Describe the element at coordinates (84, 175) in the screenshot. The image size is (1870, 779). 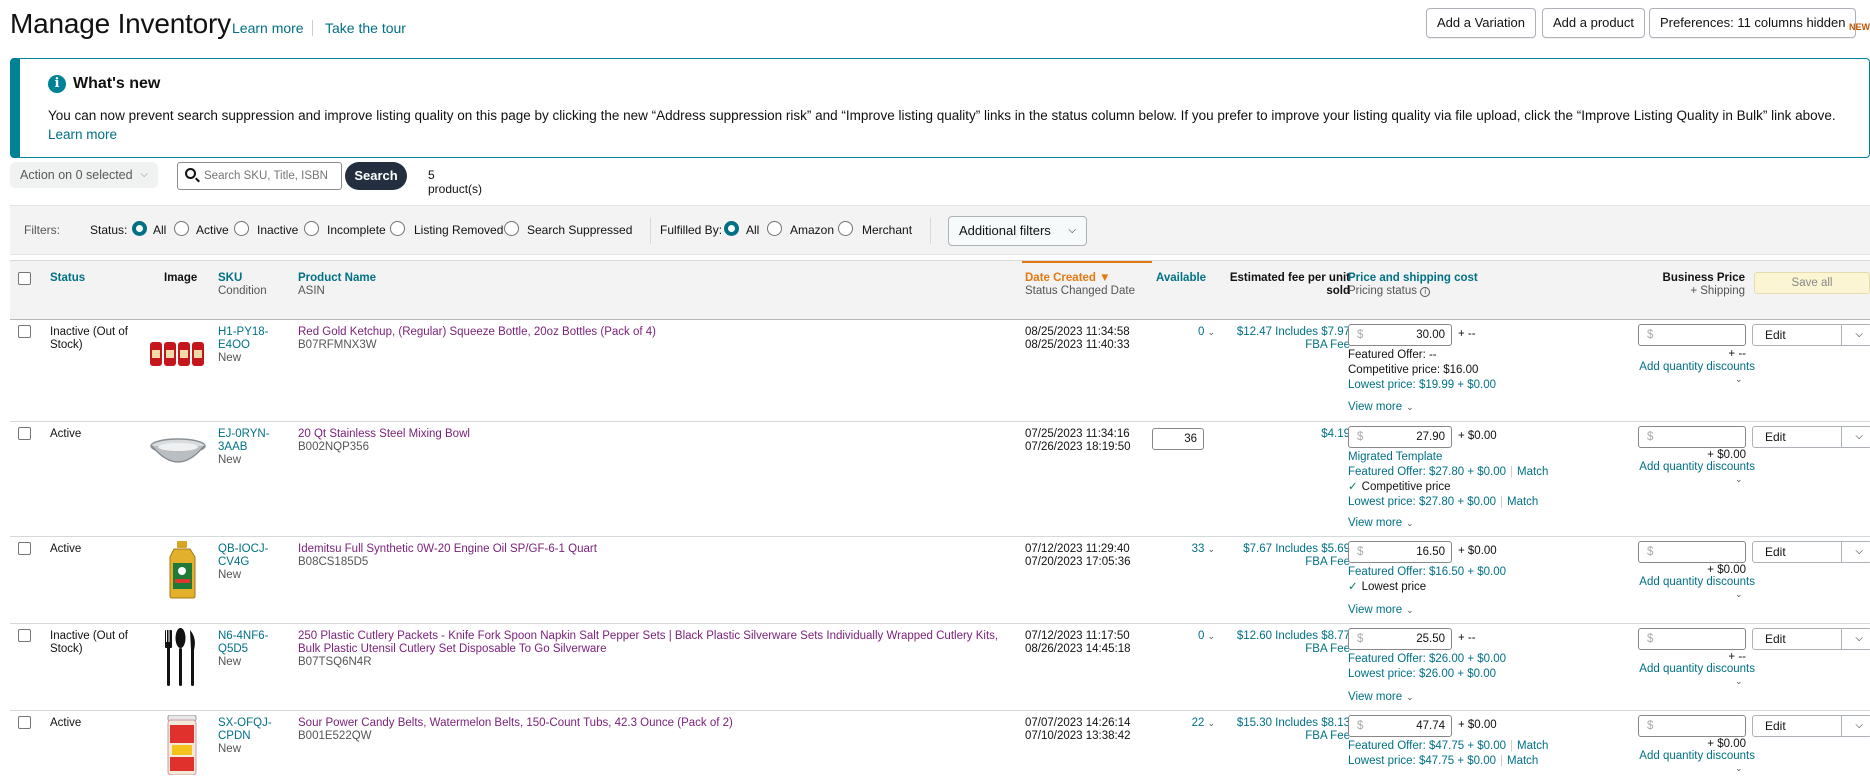
I see `bulk-action-select: Action on 0 selected ⌵` at that location.